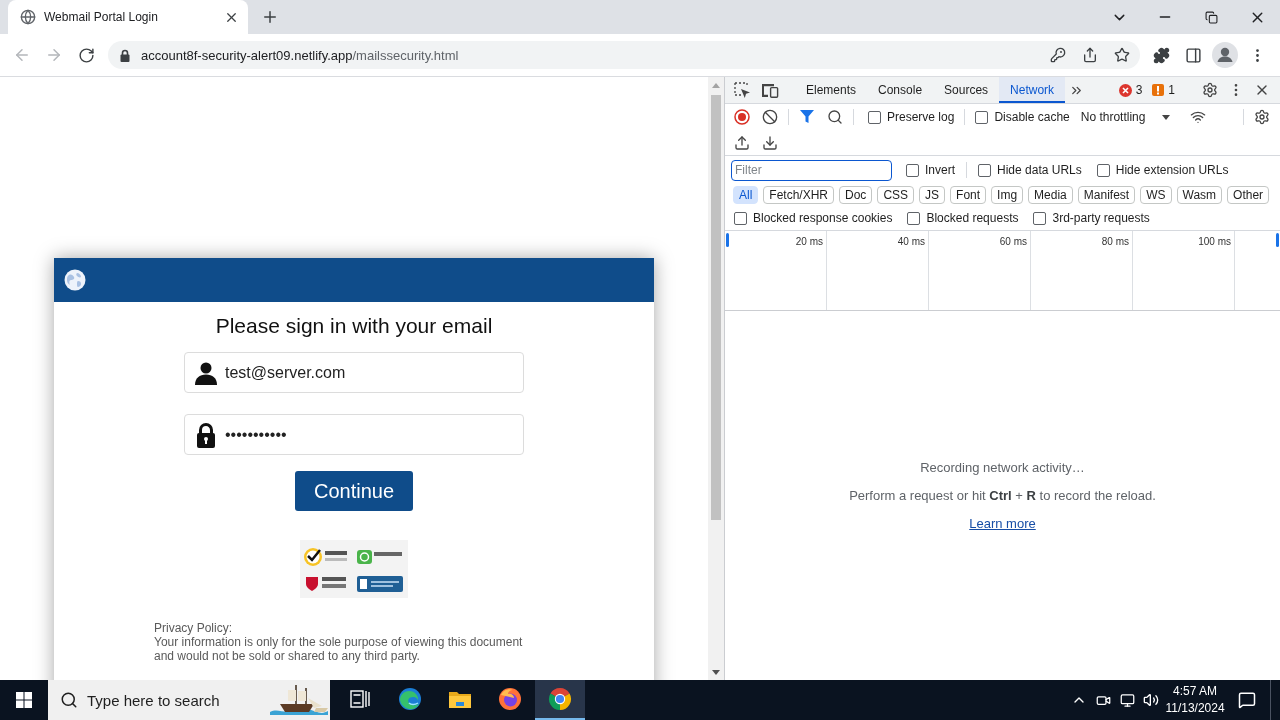  Describe the element at coordinates (1211, 17) in the screenshot. I see `restore-icon` at that location.